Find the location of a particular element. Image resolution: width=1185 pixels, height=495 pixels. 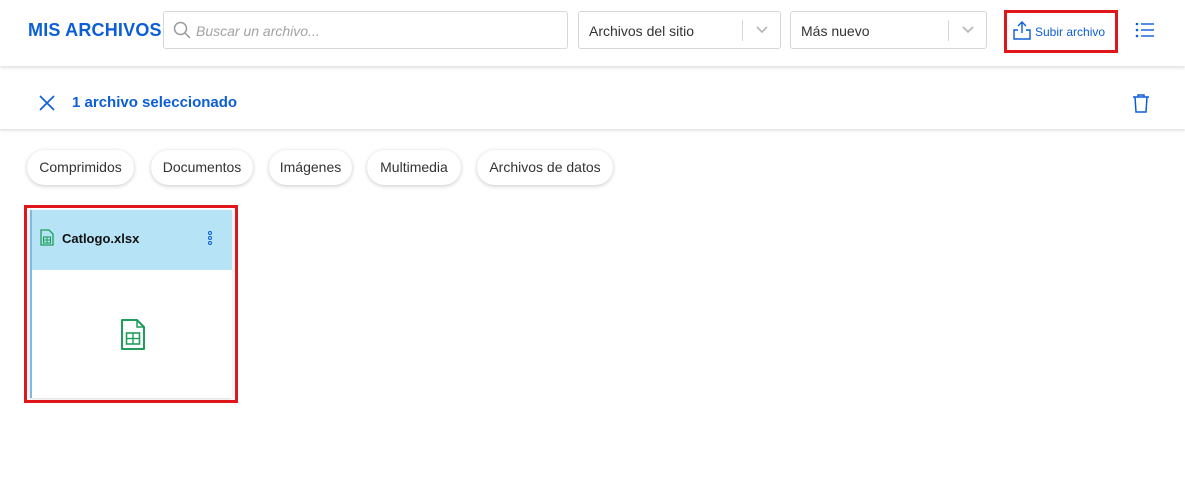

file-card-body: Catlogo.xlsx is located at coordinates (131, 304).